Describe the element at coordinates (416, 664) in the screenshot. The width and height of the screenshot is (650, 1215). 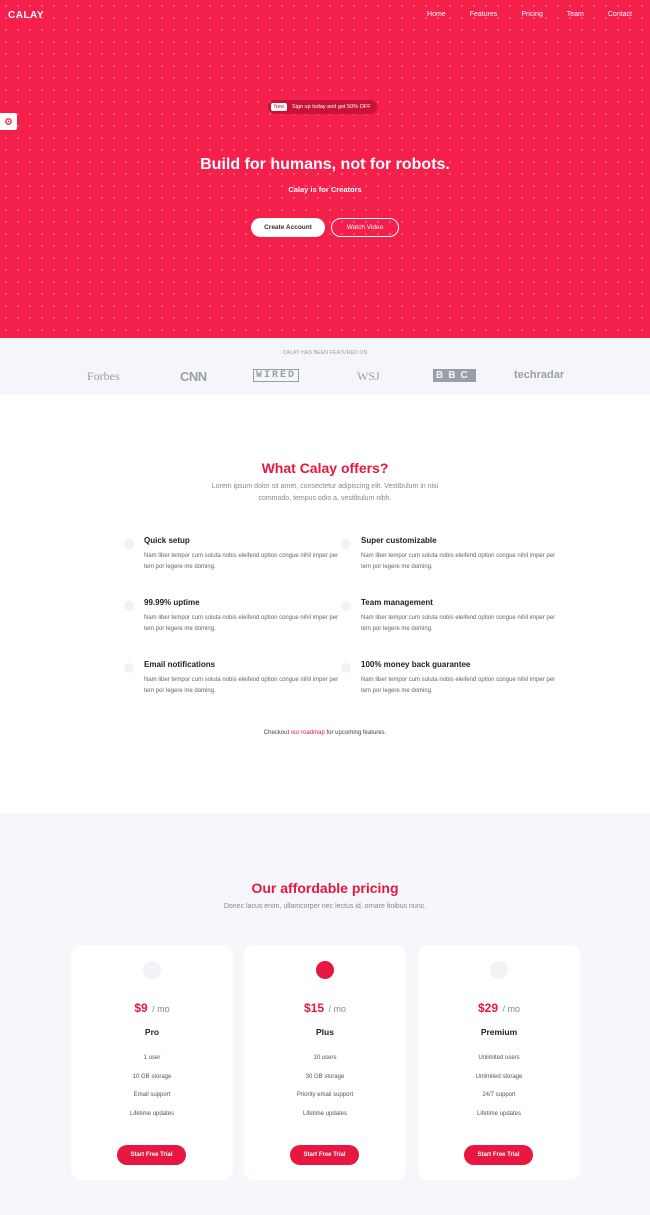
I see `feature-title: 100% money back guarantee` at that location.